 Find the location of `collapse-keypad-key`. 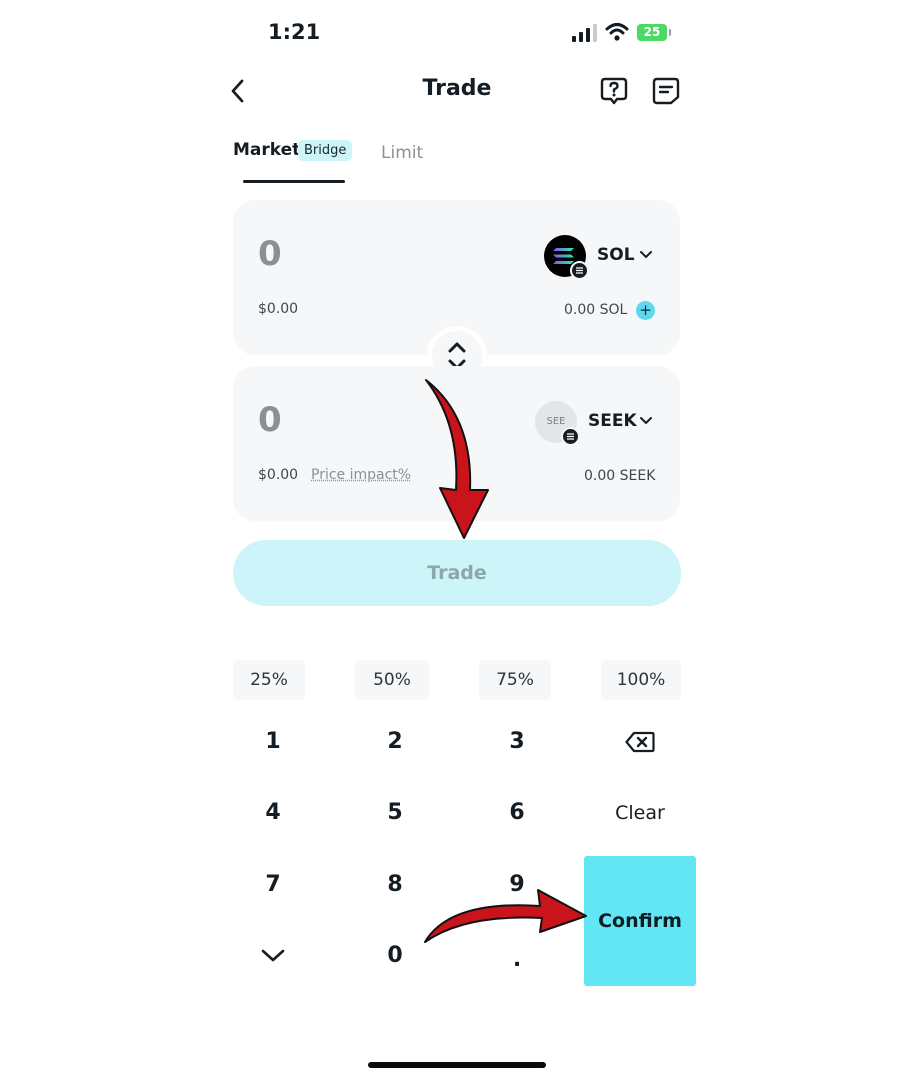

collapse-keypad-key is located at coordinates (273, 956).